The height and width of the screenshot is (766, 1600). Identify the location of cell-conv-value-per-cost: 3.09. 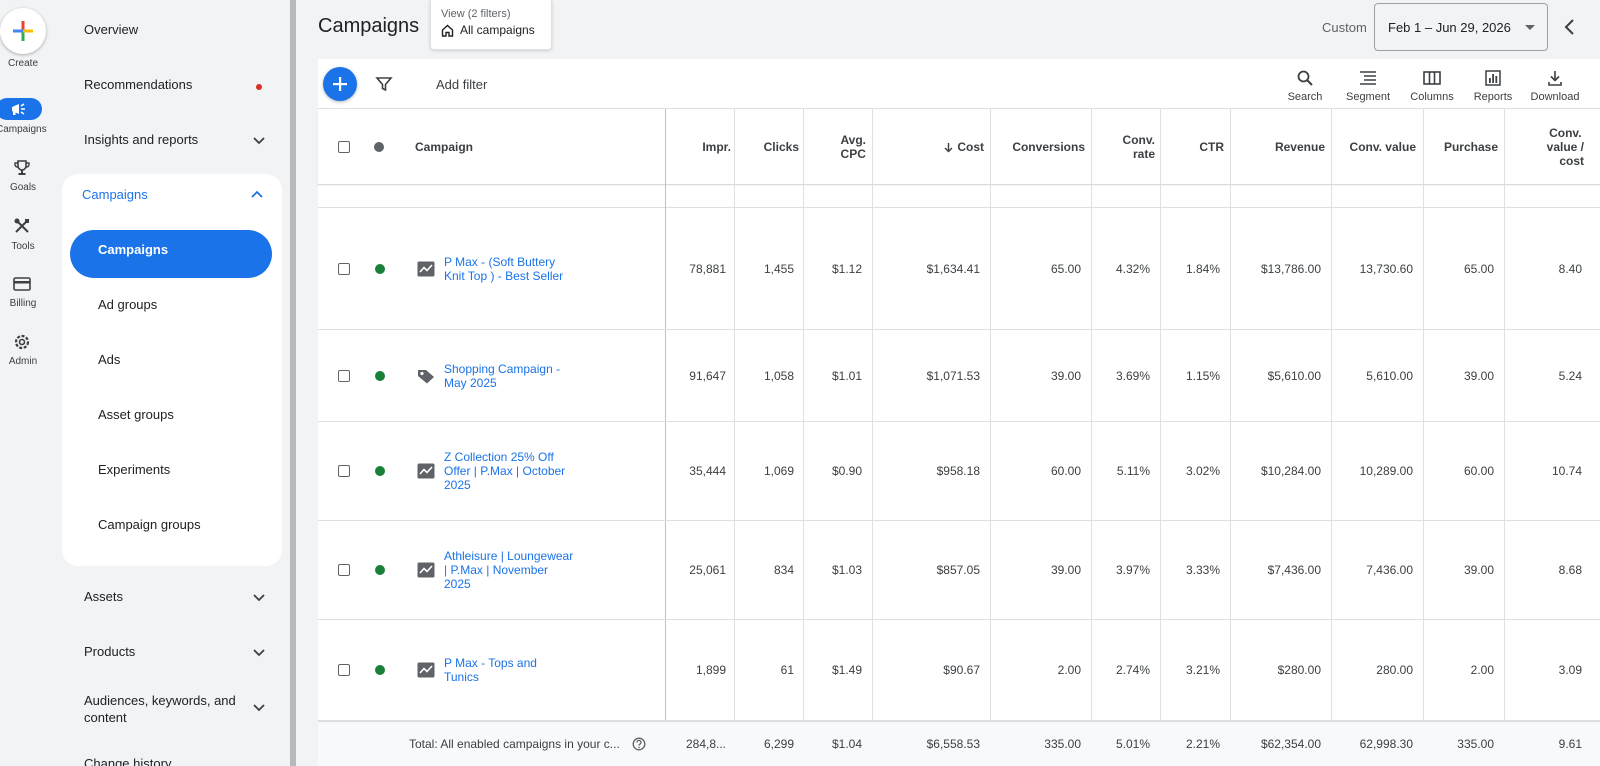
(1570, 670).